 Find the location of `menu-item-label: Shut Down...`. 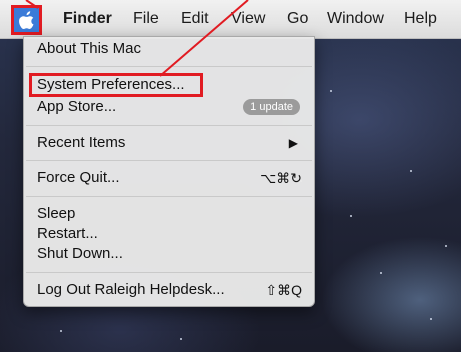

menu-item-label: Shut Down... is located at coordinates (80, 253).